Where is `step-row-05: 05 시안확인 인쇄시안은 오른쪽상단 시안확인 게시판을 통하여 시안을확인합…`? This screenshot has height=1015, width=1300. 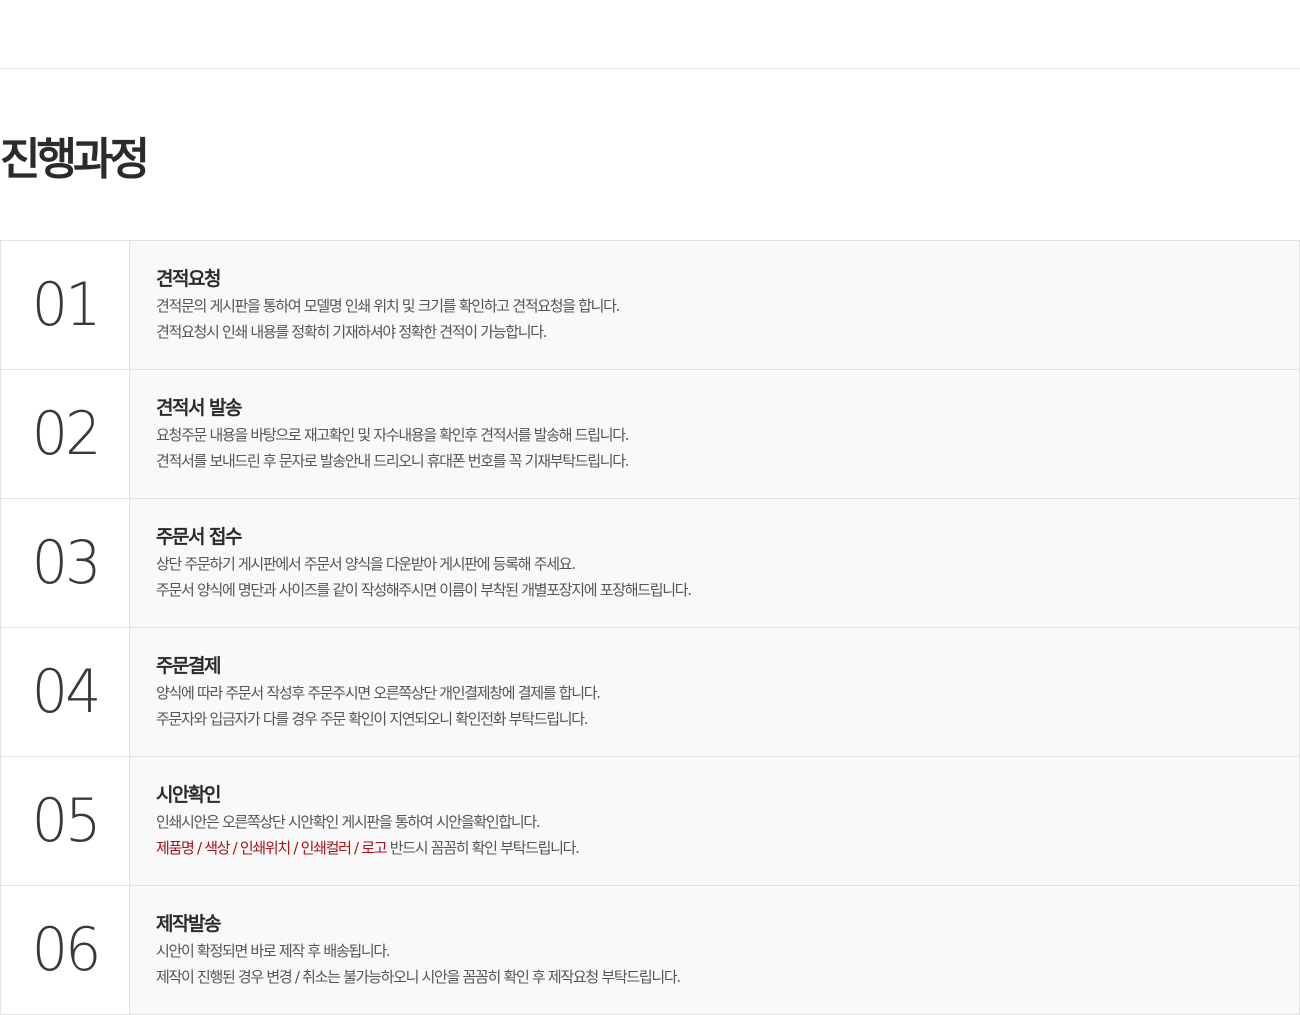
step-row-05: 05 시안확인 인쇄시안은 오른쪽상단 시안확인 게시판을 통하여 시안을확인합… is located at coordinates (650, 821).